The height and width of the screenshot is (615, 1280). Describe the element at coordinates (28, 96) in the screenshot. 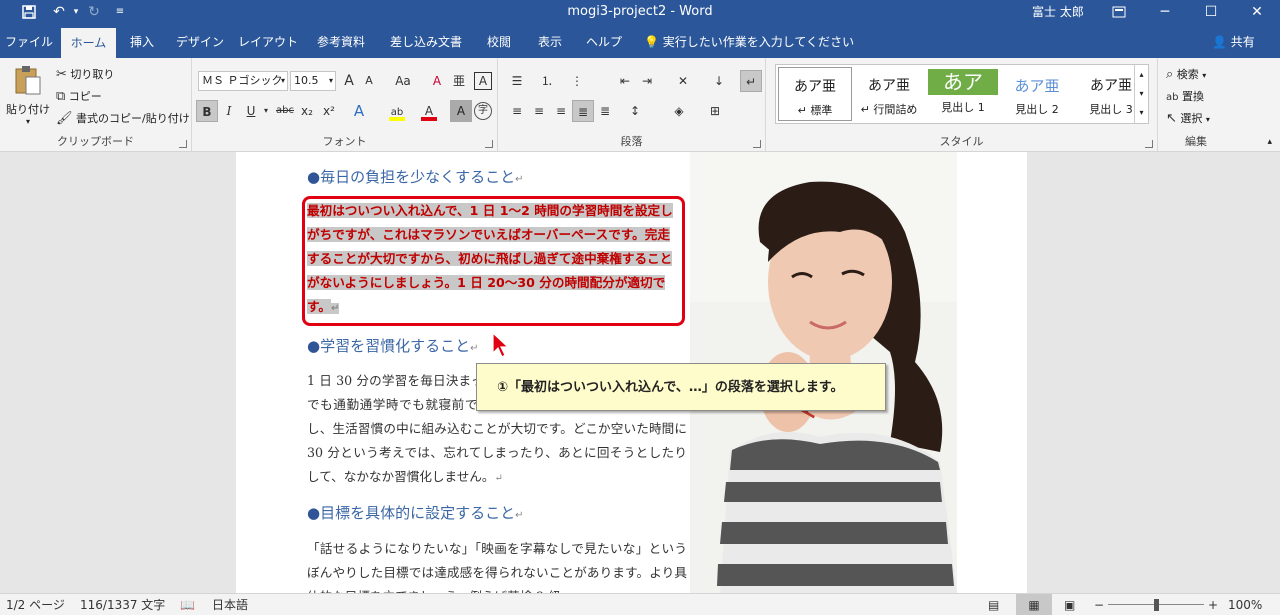

I see `paste-button: 貼り付け ▾` at that location.